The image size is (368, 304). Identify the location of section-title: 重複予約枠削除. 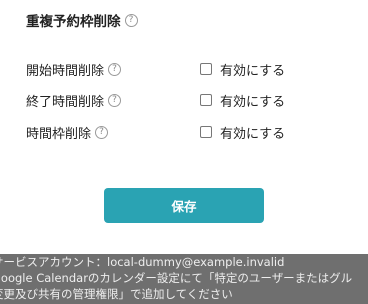
(73, 22).